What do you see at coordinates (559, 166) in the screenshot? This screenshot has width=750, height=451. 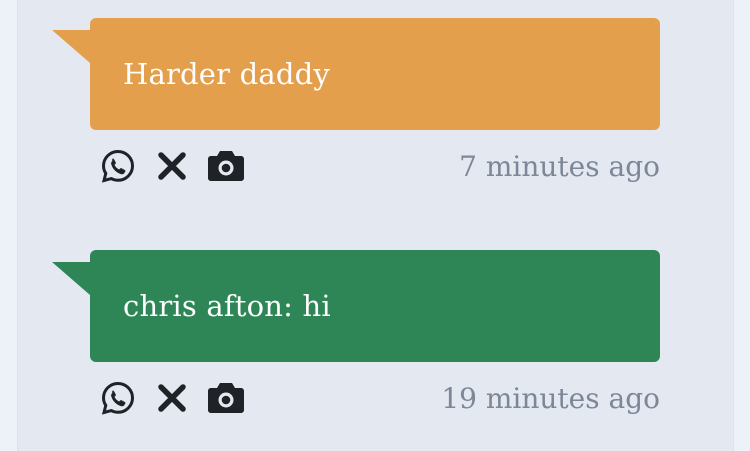 I see `message-timestamp: 7 minutes ago` at bounding box center [559, 166].